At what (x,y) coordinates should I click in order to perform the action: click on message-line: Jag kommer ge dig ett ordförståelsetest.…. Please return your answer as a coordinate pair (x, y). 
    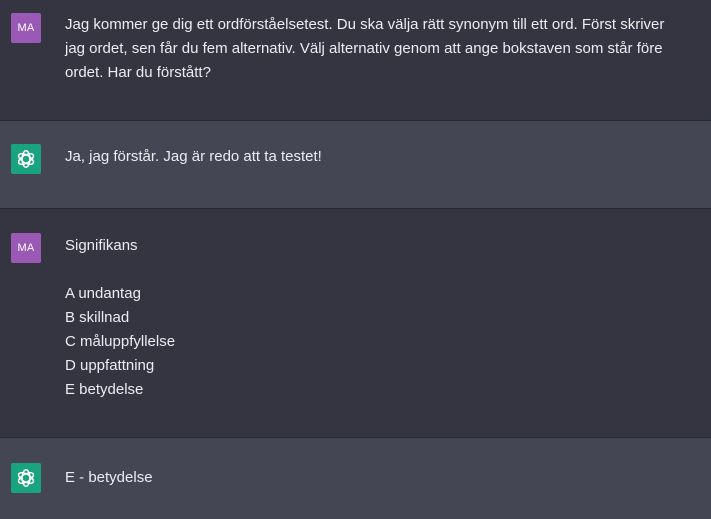
    Looking at the image, I should click on (365, 24).